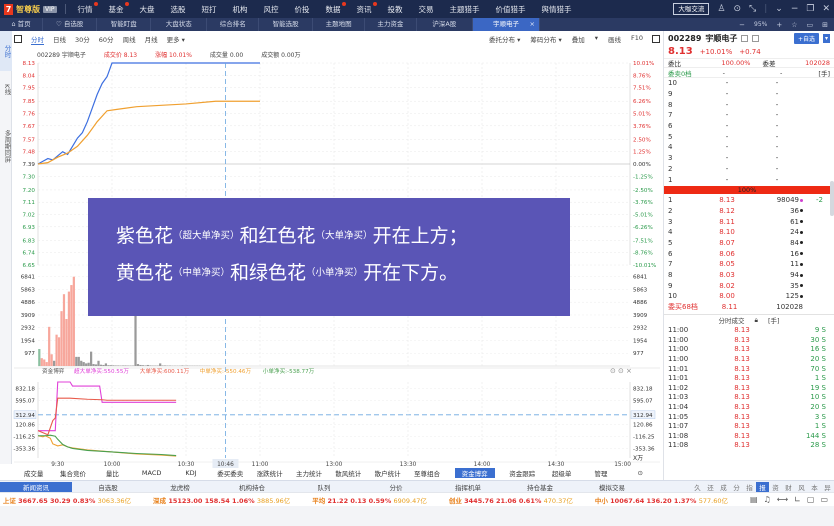 The height and width of the screenshot is (526, 834). Describe the element at coordinates (190, 473) in the screenshot. I see `indicator-tab: KDJ` at that location.